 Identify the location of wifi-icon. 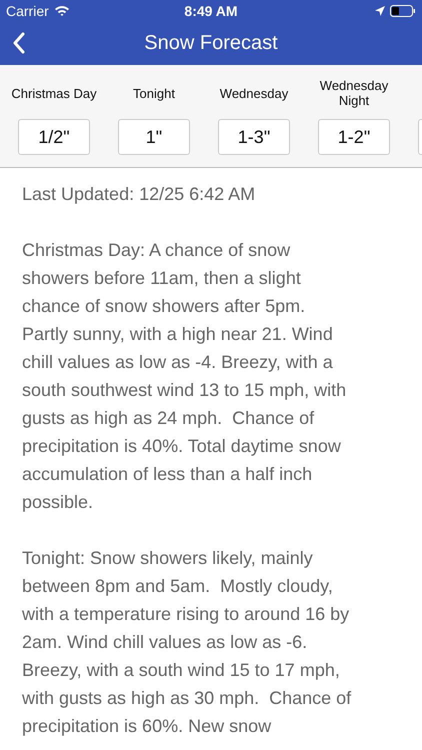
(62, 11).